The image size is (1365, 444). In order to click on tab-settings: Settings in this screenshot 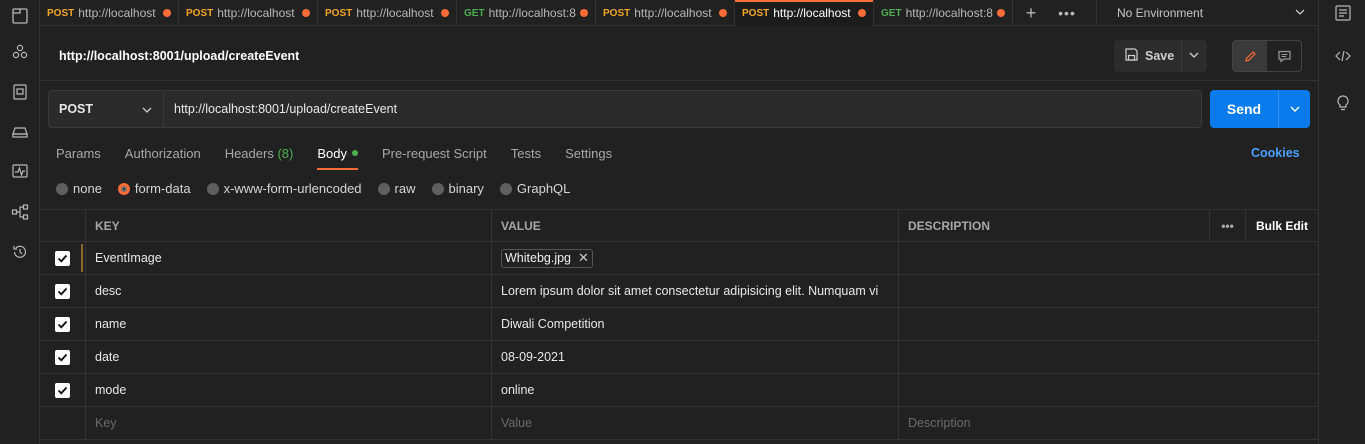, I will do `click(588, 157)`.